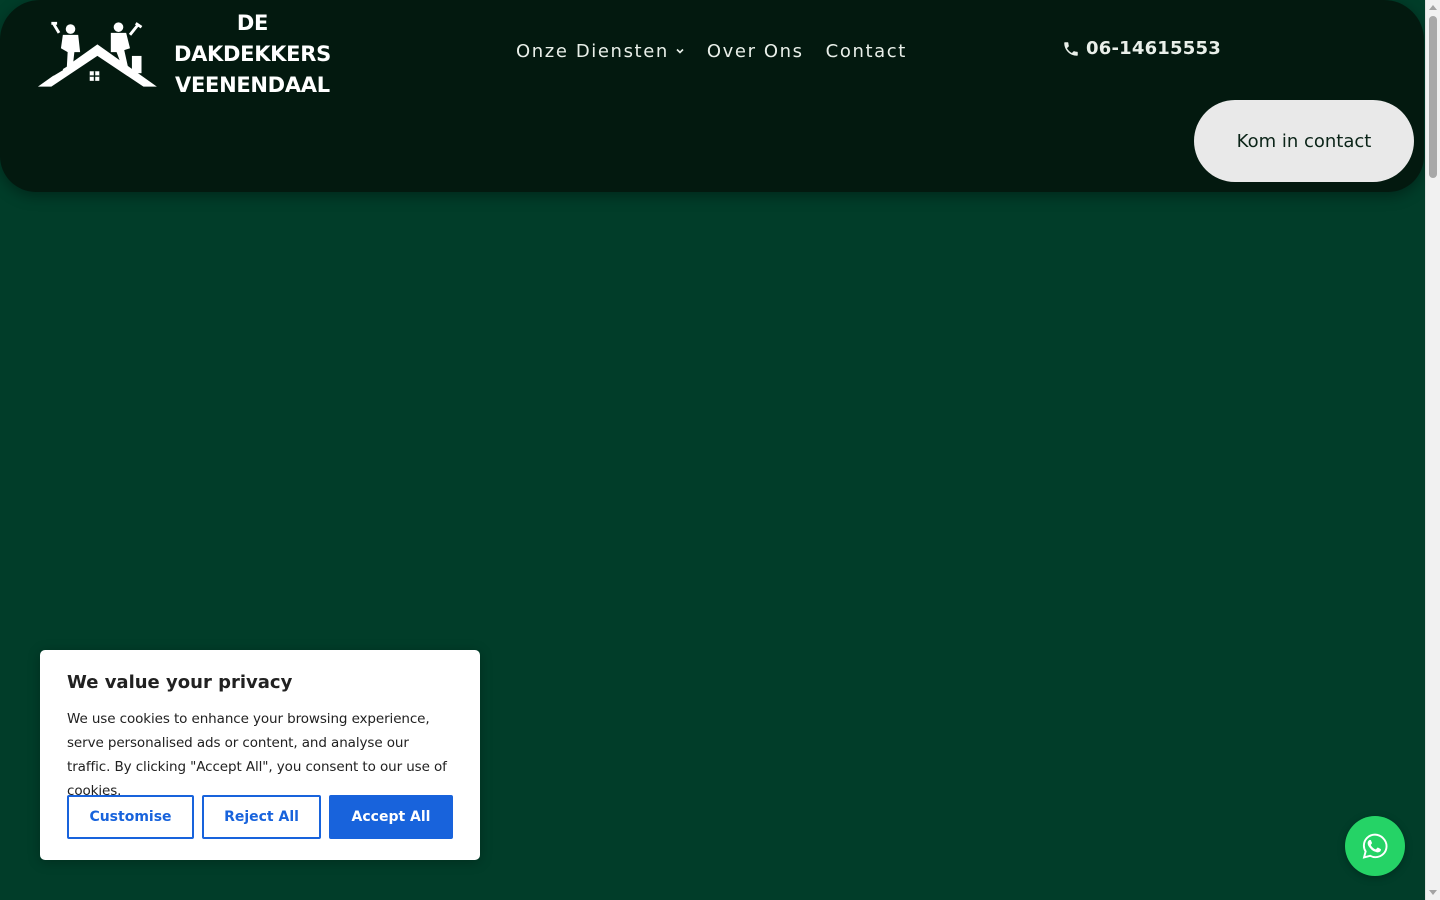 The height and width of the screenshot is (900, 1440). Describe the element at coordinates (680, 51) in the screenshot. I see `chevron-down-icon` at that location.